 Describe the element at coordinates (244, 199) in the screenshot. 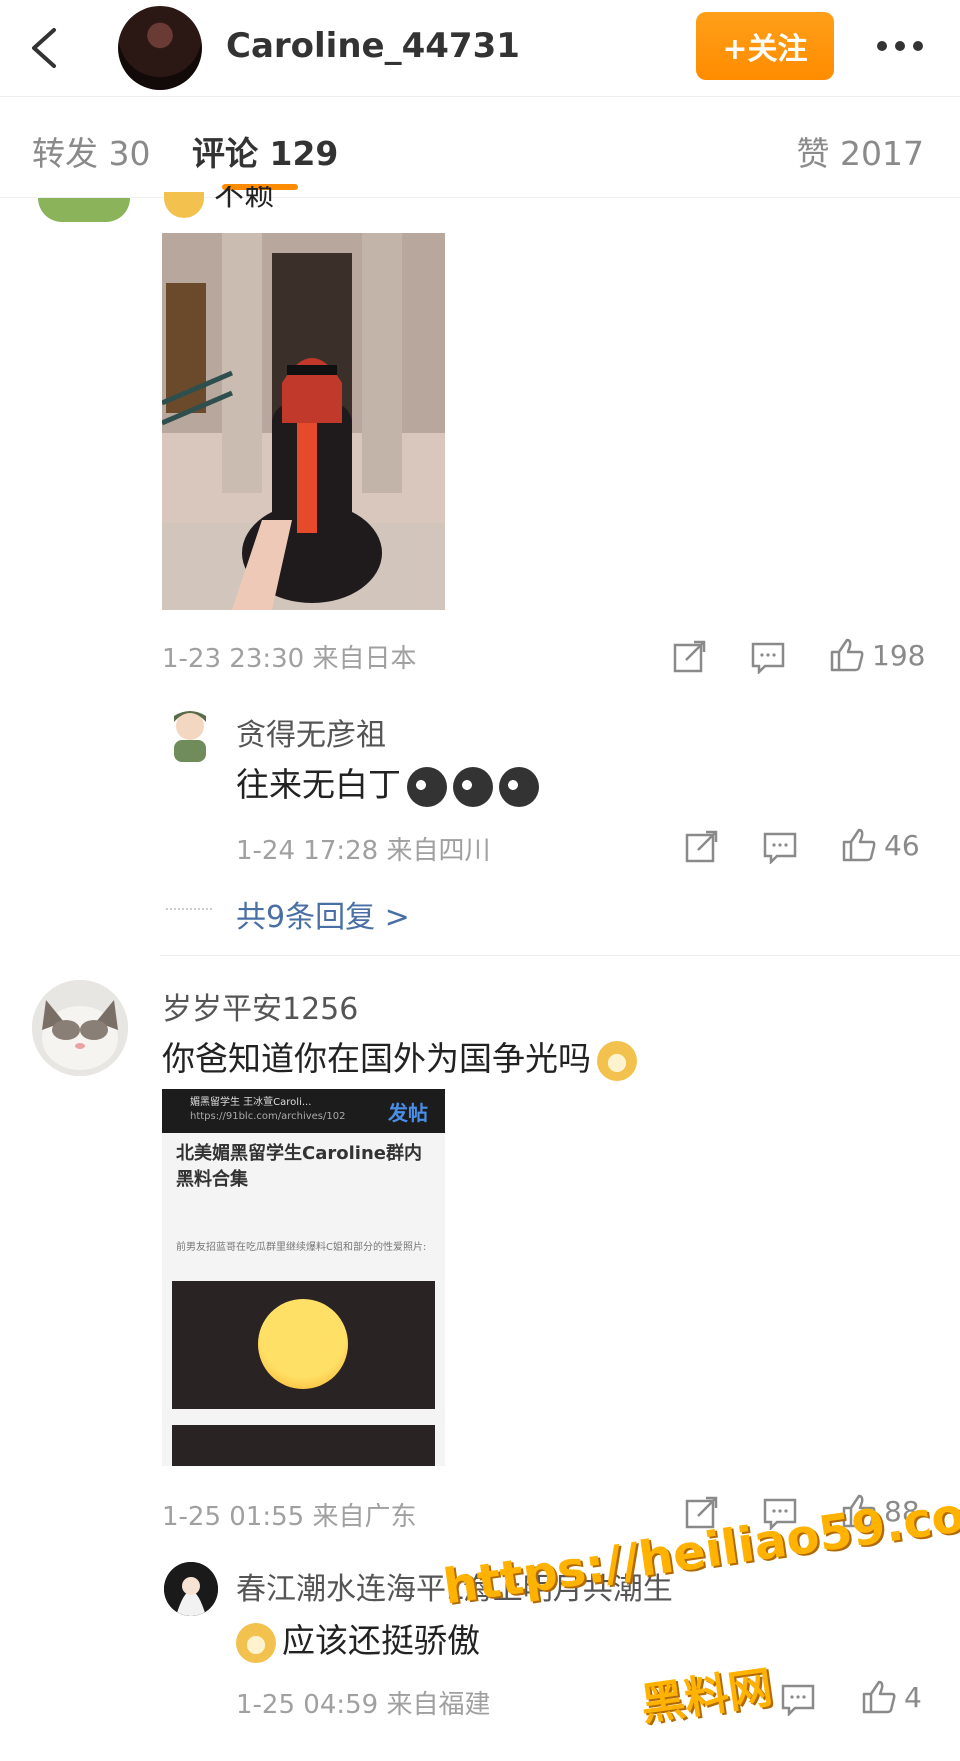

I see `comment-text: 不赖` at that location.